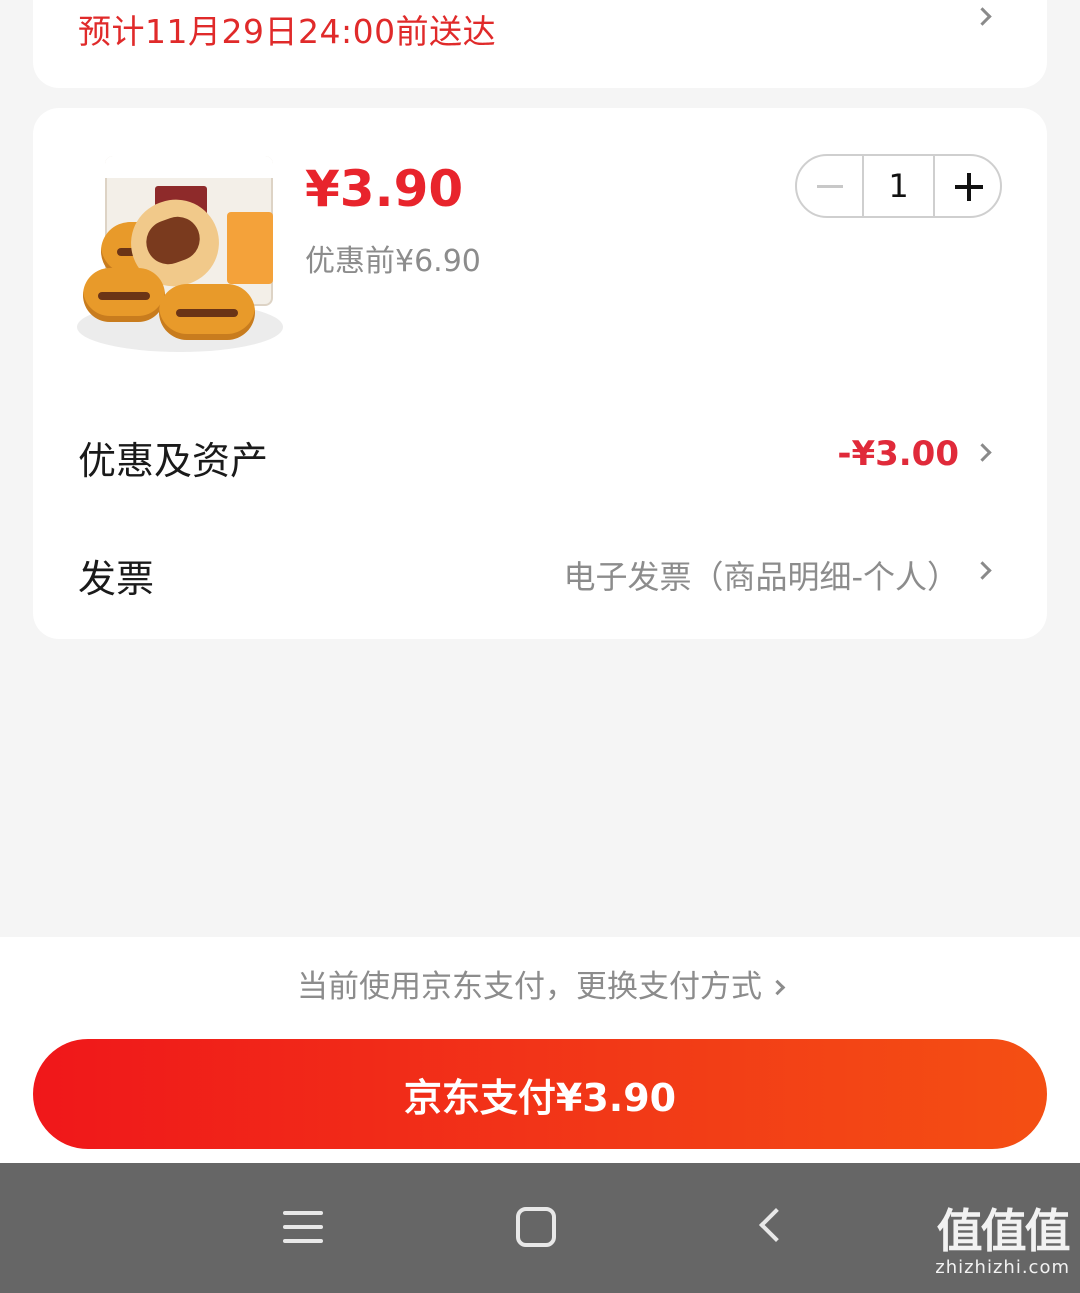  I want to click on system-nav-bar: 值值值 zhizhizhi.com, so click(540, 1228).